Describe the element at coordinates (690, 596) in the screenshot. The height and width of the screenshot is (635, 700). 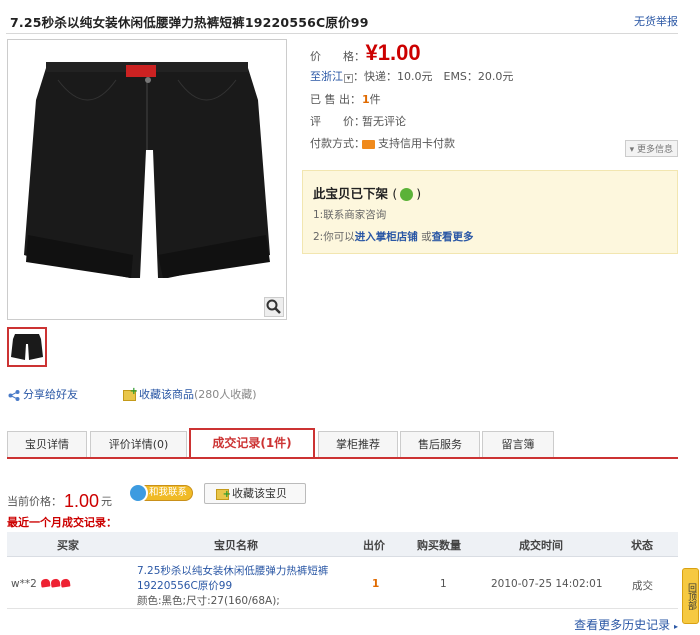
I see `back-to-top-button: 回顶部` at that location.